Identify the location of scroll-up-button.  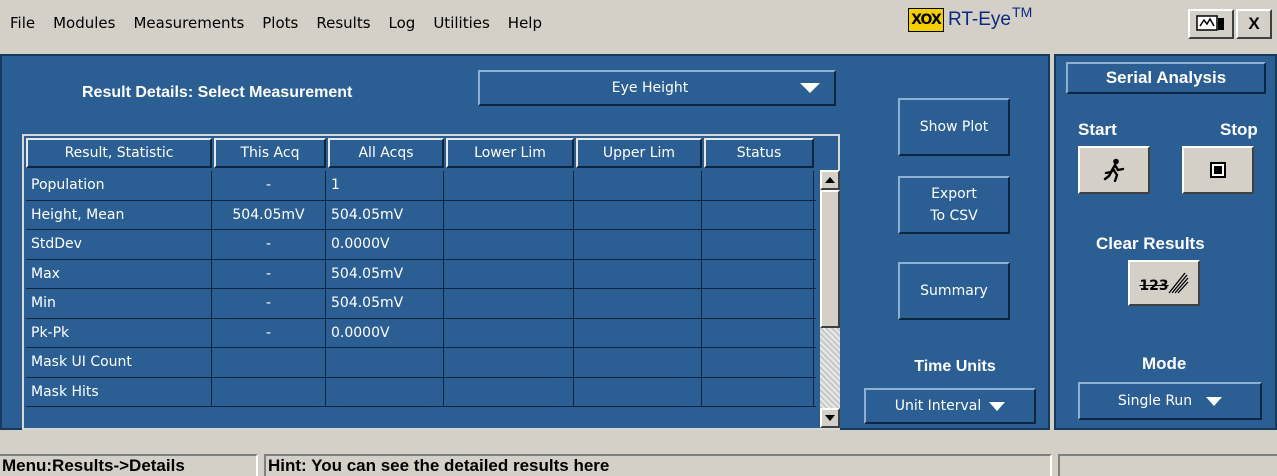
(830, 180).